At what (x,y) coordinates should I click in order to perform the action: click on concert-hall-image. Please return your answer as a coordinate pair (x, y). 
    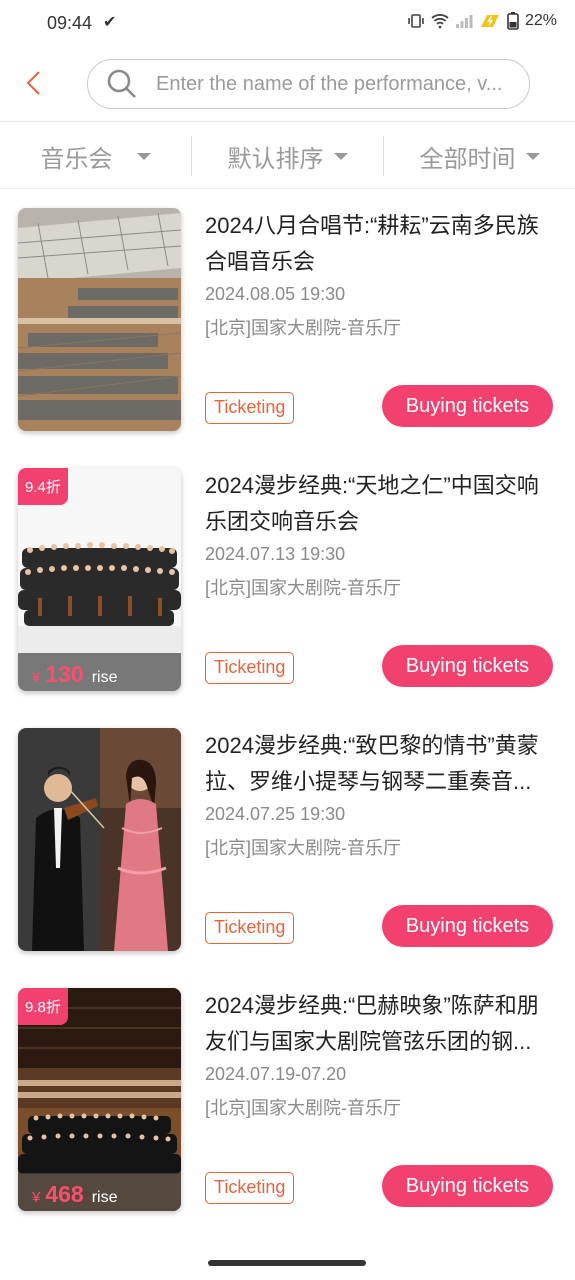
    Looking at the image, I should click on (99, 319).